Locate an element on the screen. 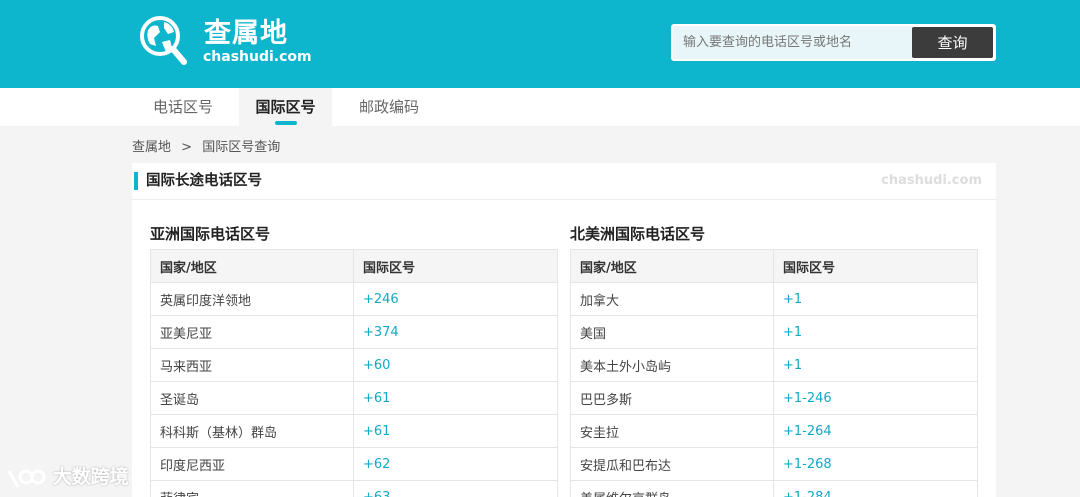 Image resolution: width=1080 pixels, height=497 pixels. country-name: 马来西亚 is located at coordinates (252, 365).